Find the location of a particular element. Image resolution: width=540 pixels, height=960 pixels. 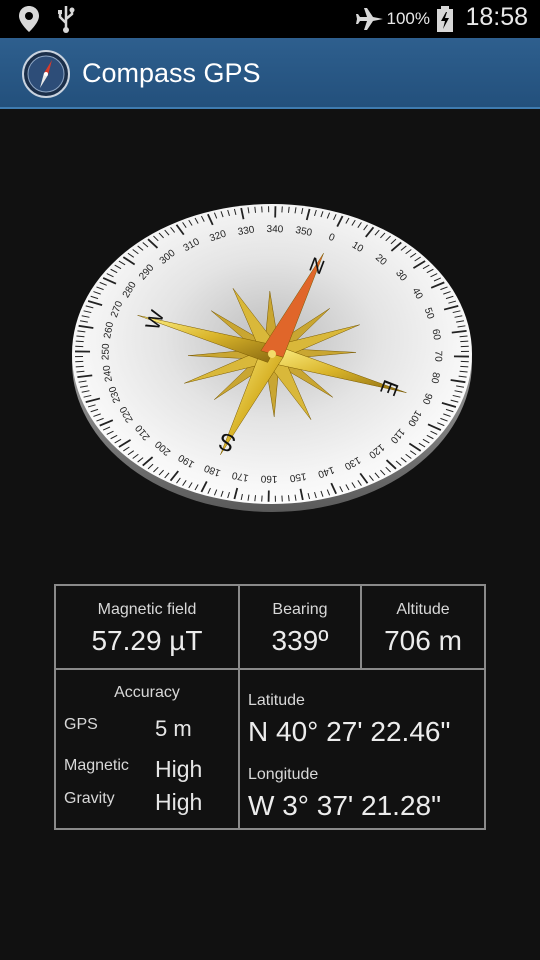

usb-icon is located at coordinates (66, 19).